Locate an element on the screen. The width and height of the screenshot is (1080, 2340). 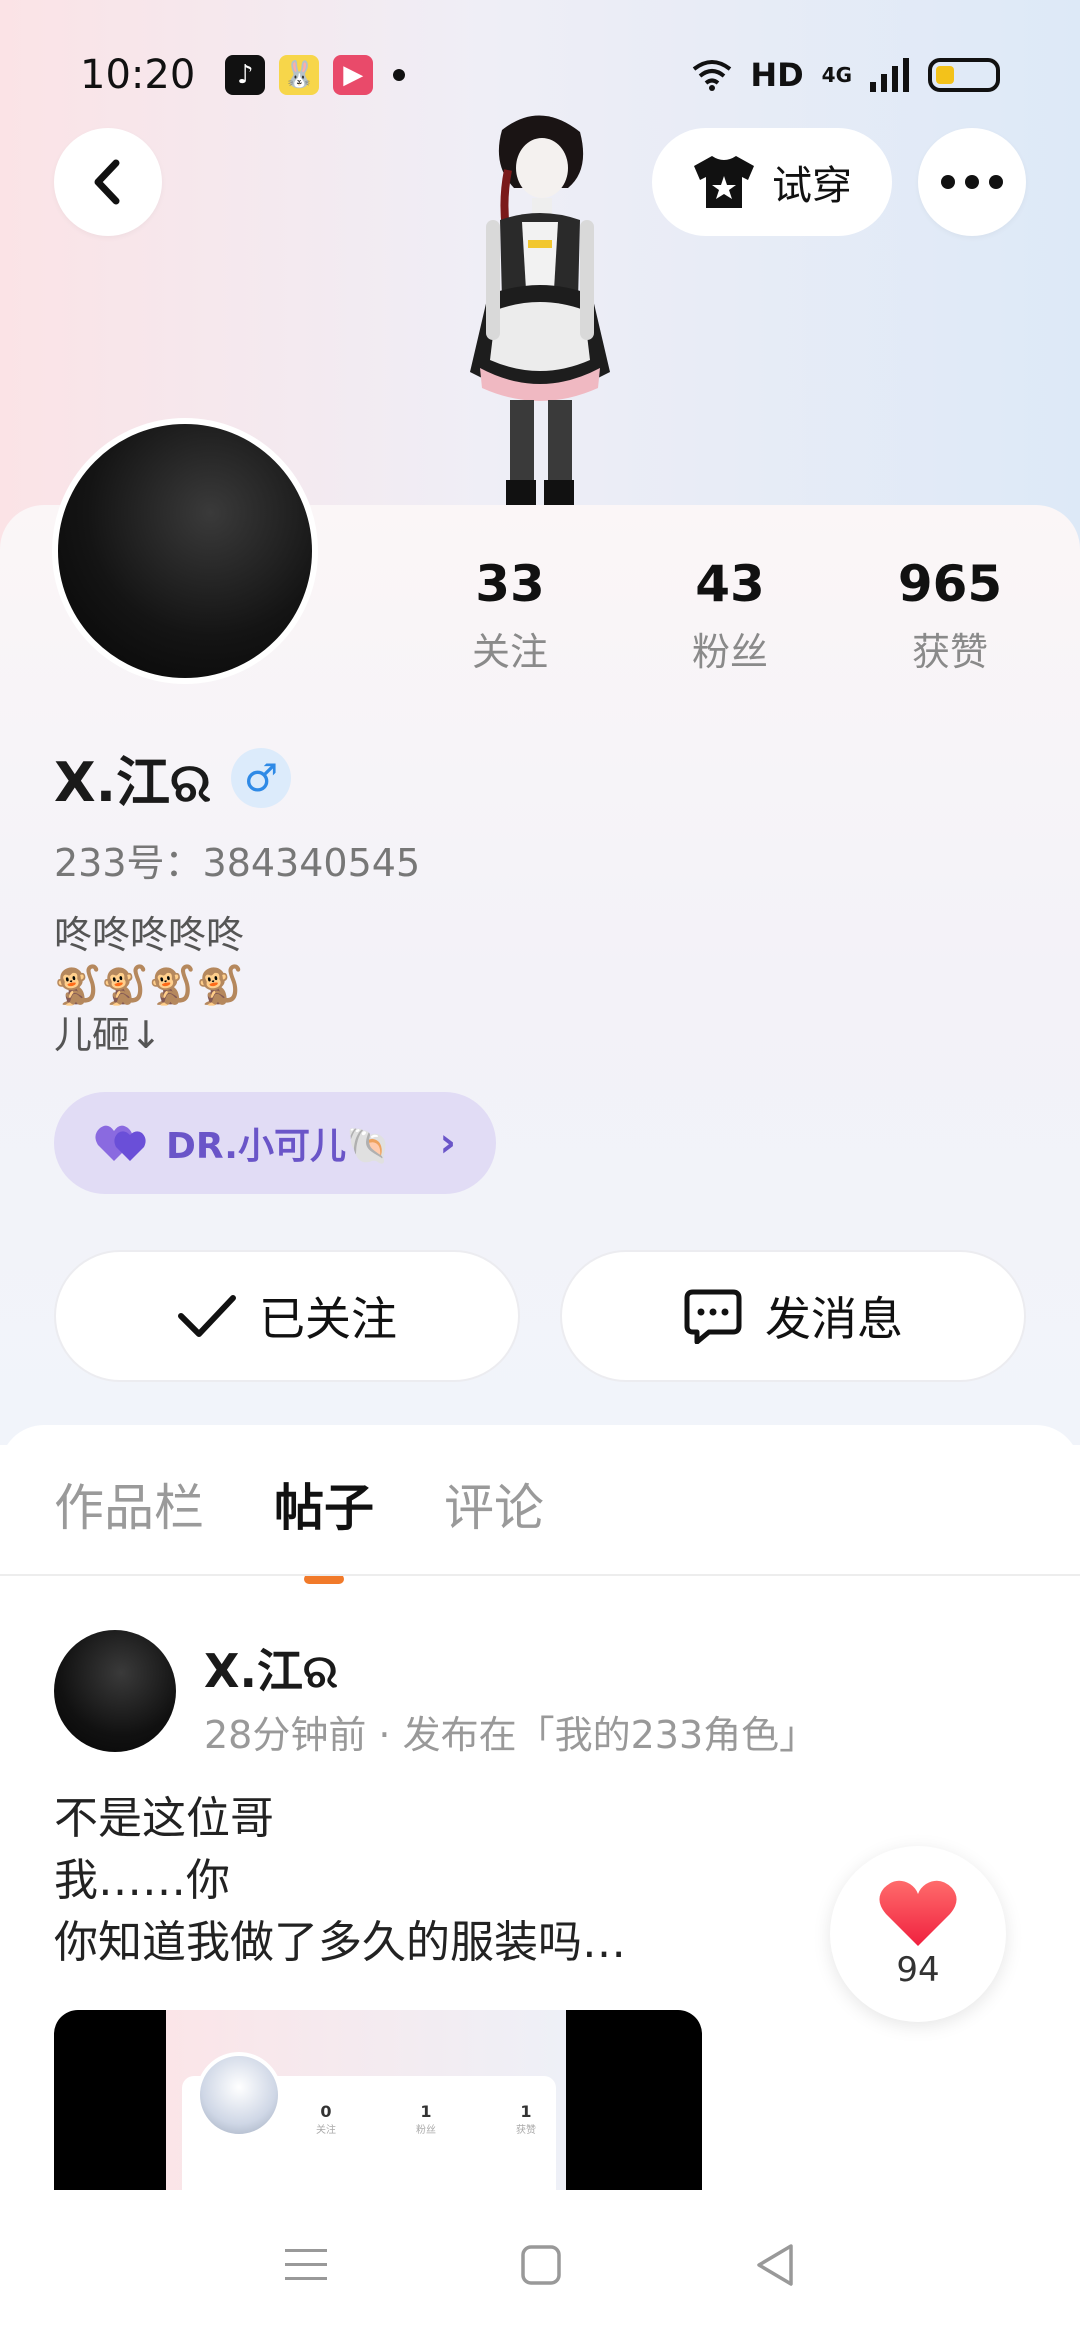
post-meta: 28分钟前 · 发布在「我的233角色」 is located at coordinates (511, 1735).